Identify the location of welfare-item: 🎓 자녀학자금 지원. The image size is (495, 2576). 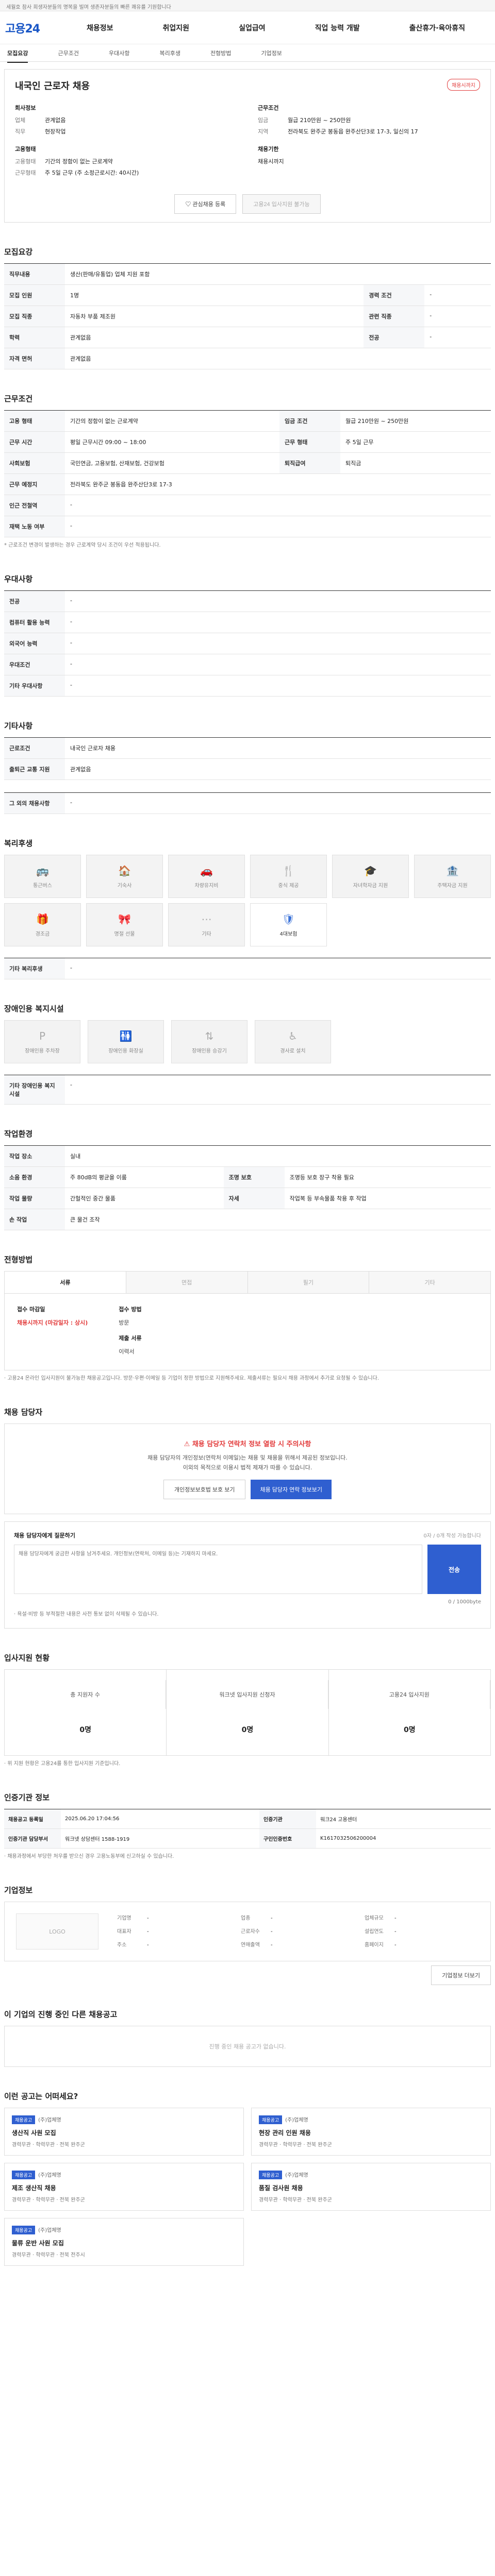
(371, 876).